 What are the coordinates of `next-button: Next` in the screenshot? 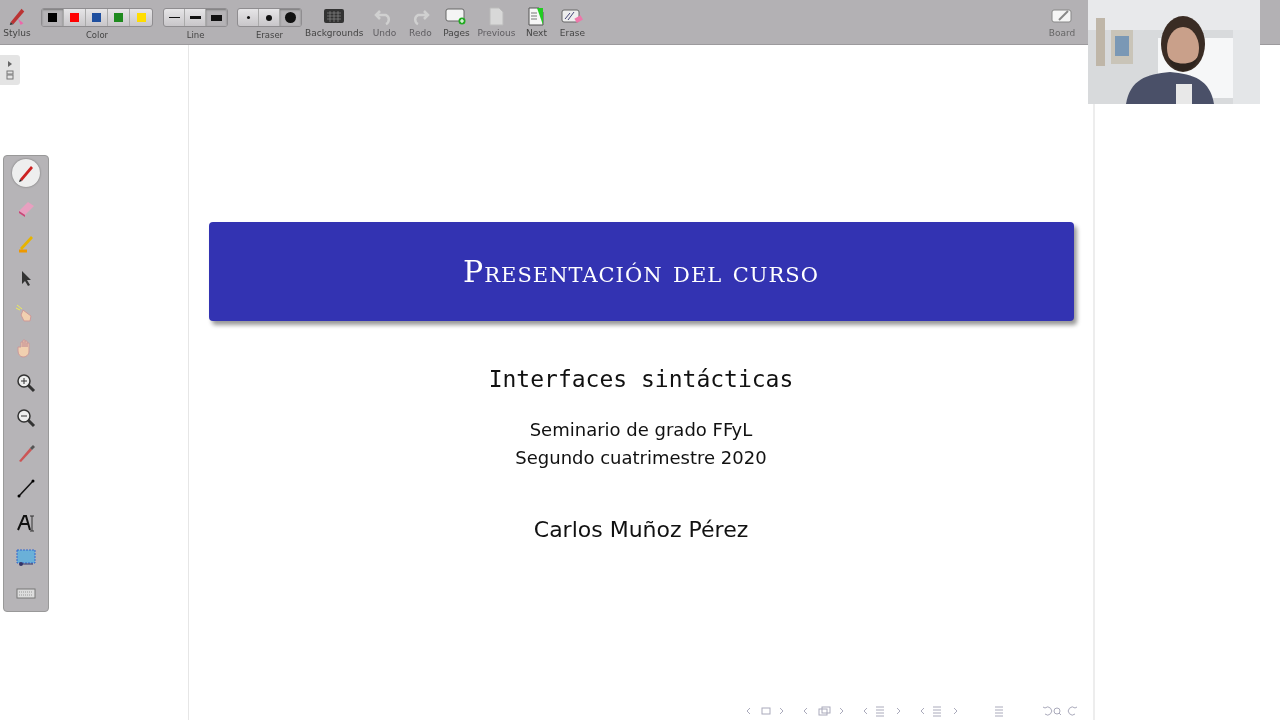 It's located at (536, 22).